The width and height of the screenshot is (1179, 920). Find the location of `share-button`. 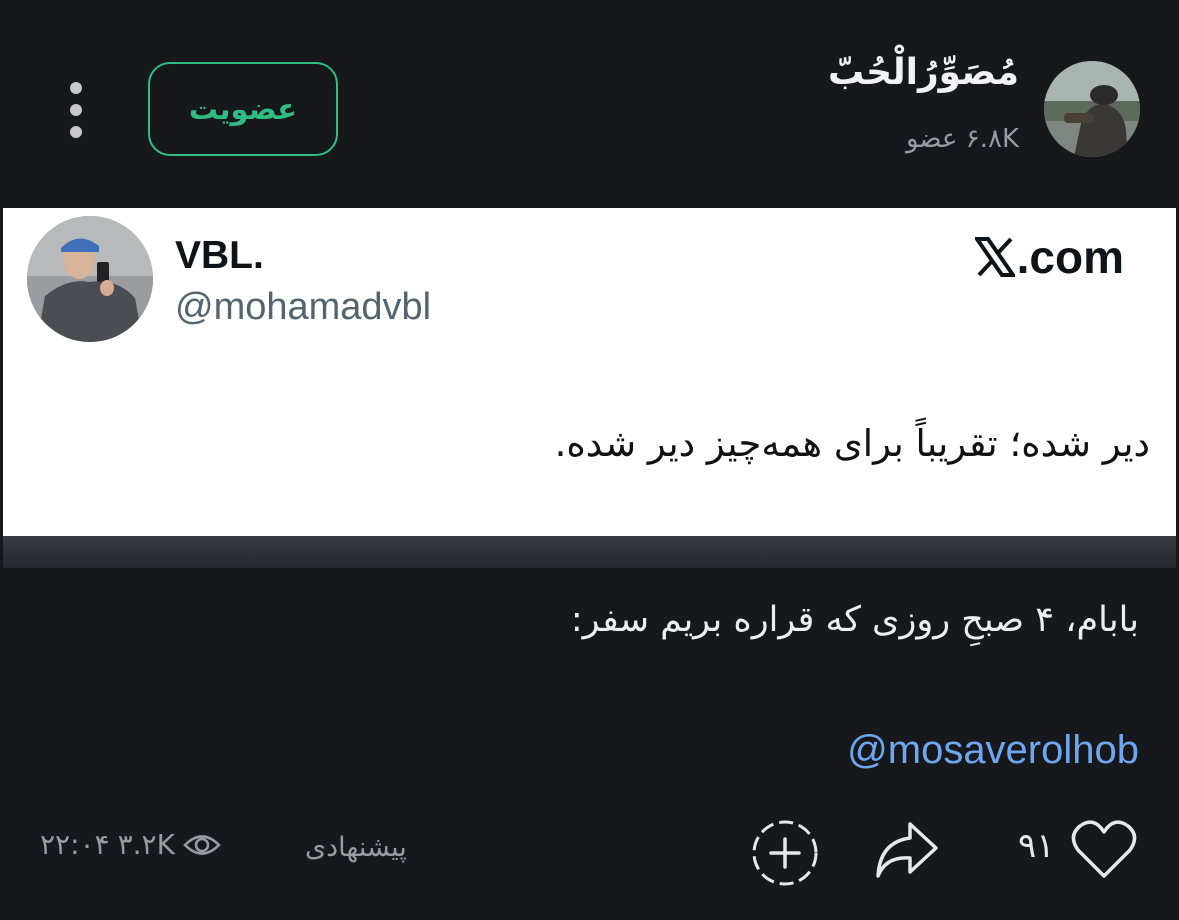

share-button is located at coordinates (906, 852).